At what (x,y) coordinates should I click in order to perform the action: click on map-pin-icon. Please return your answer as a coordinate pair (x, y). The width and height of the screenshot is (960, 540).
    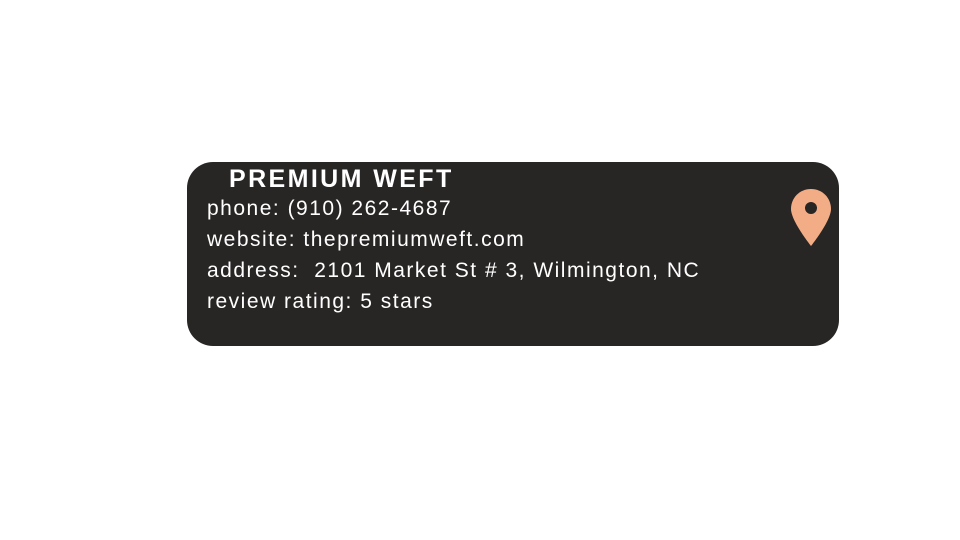
    Looking at the image, I should click on (811, 217).